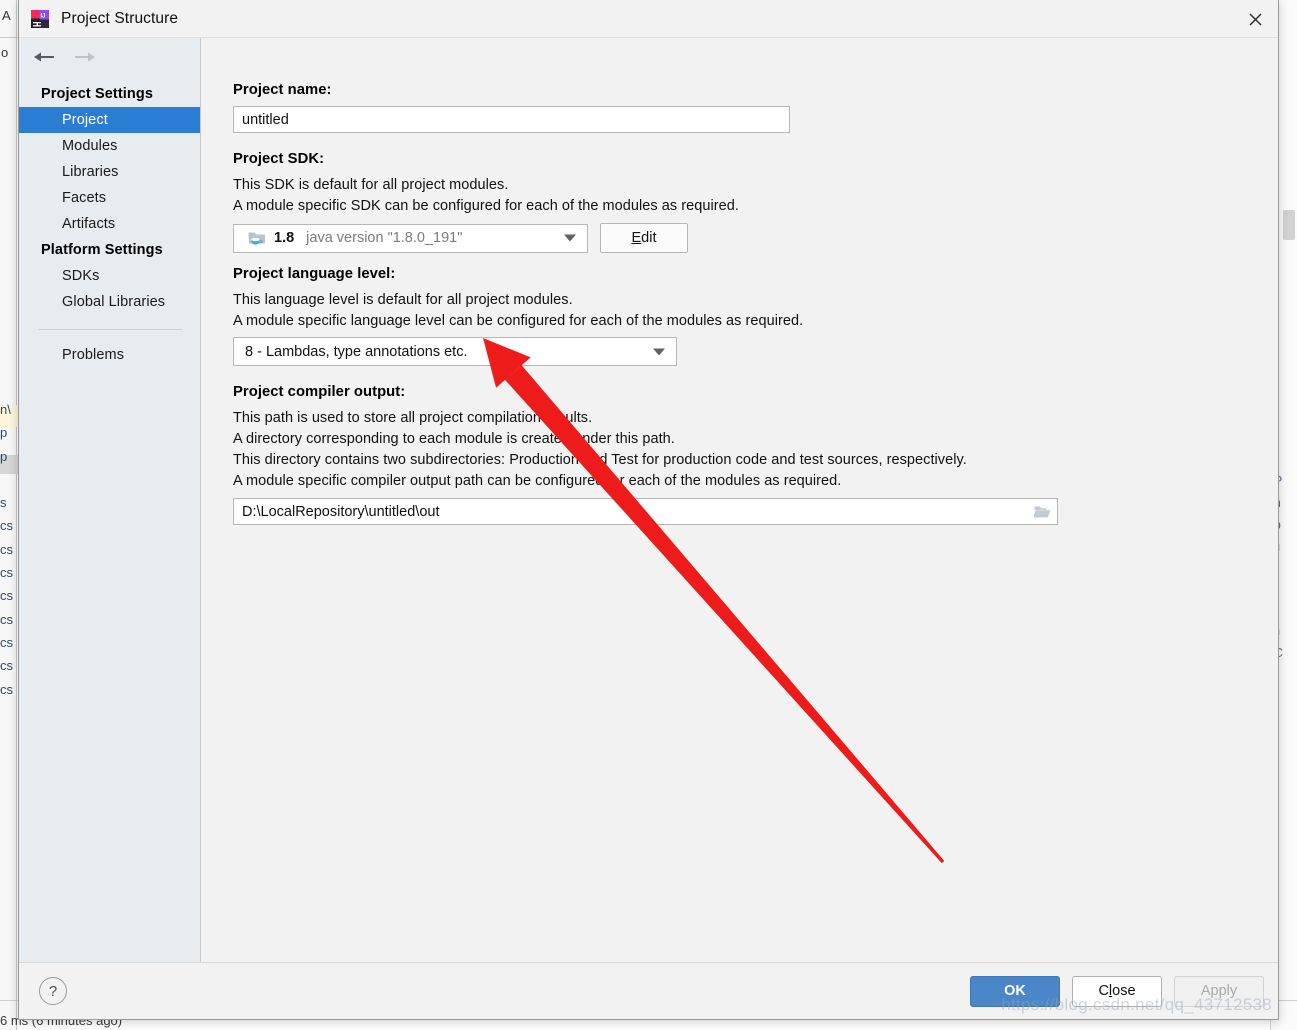 Image resolution: width=1297 pixels, height=1030 pixels. Describe the element at coordinates (1103, 991) in the screenshot. I see `close-button-prefix: C` at that location.